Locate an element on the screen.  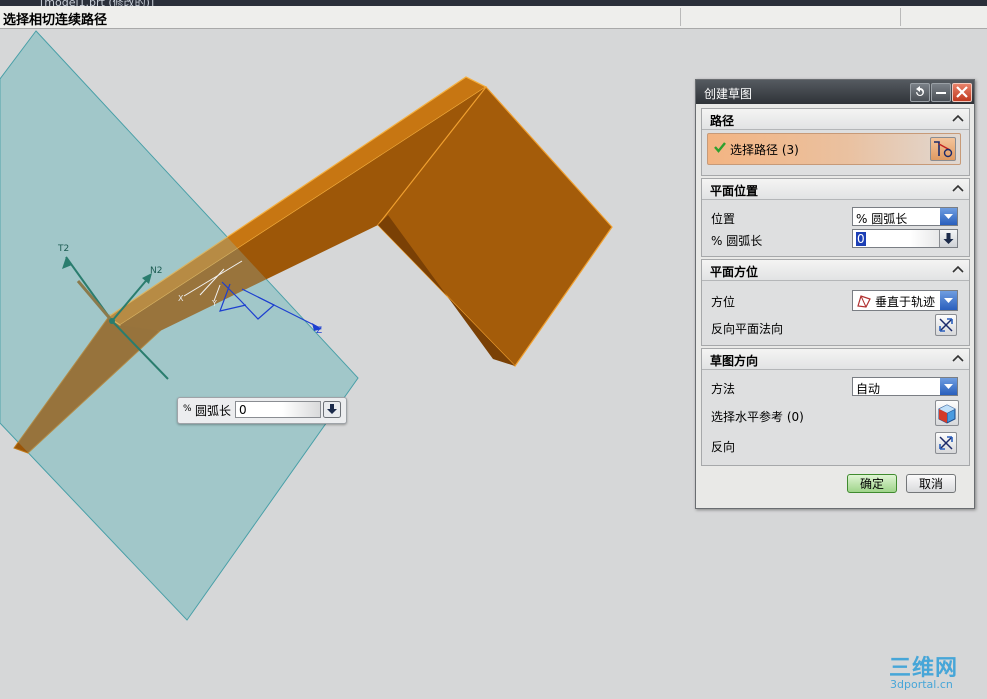
arc-length-label: 圆弧长 is located at coordinates (213, 411).